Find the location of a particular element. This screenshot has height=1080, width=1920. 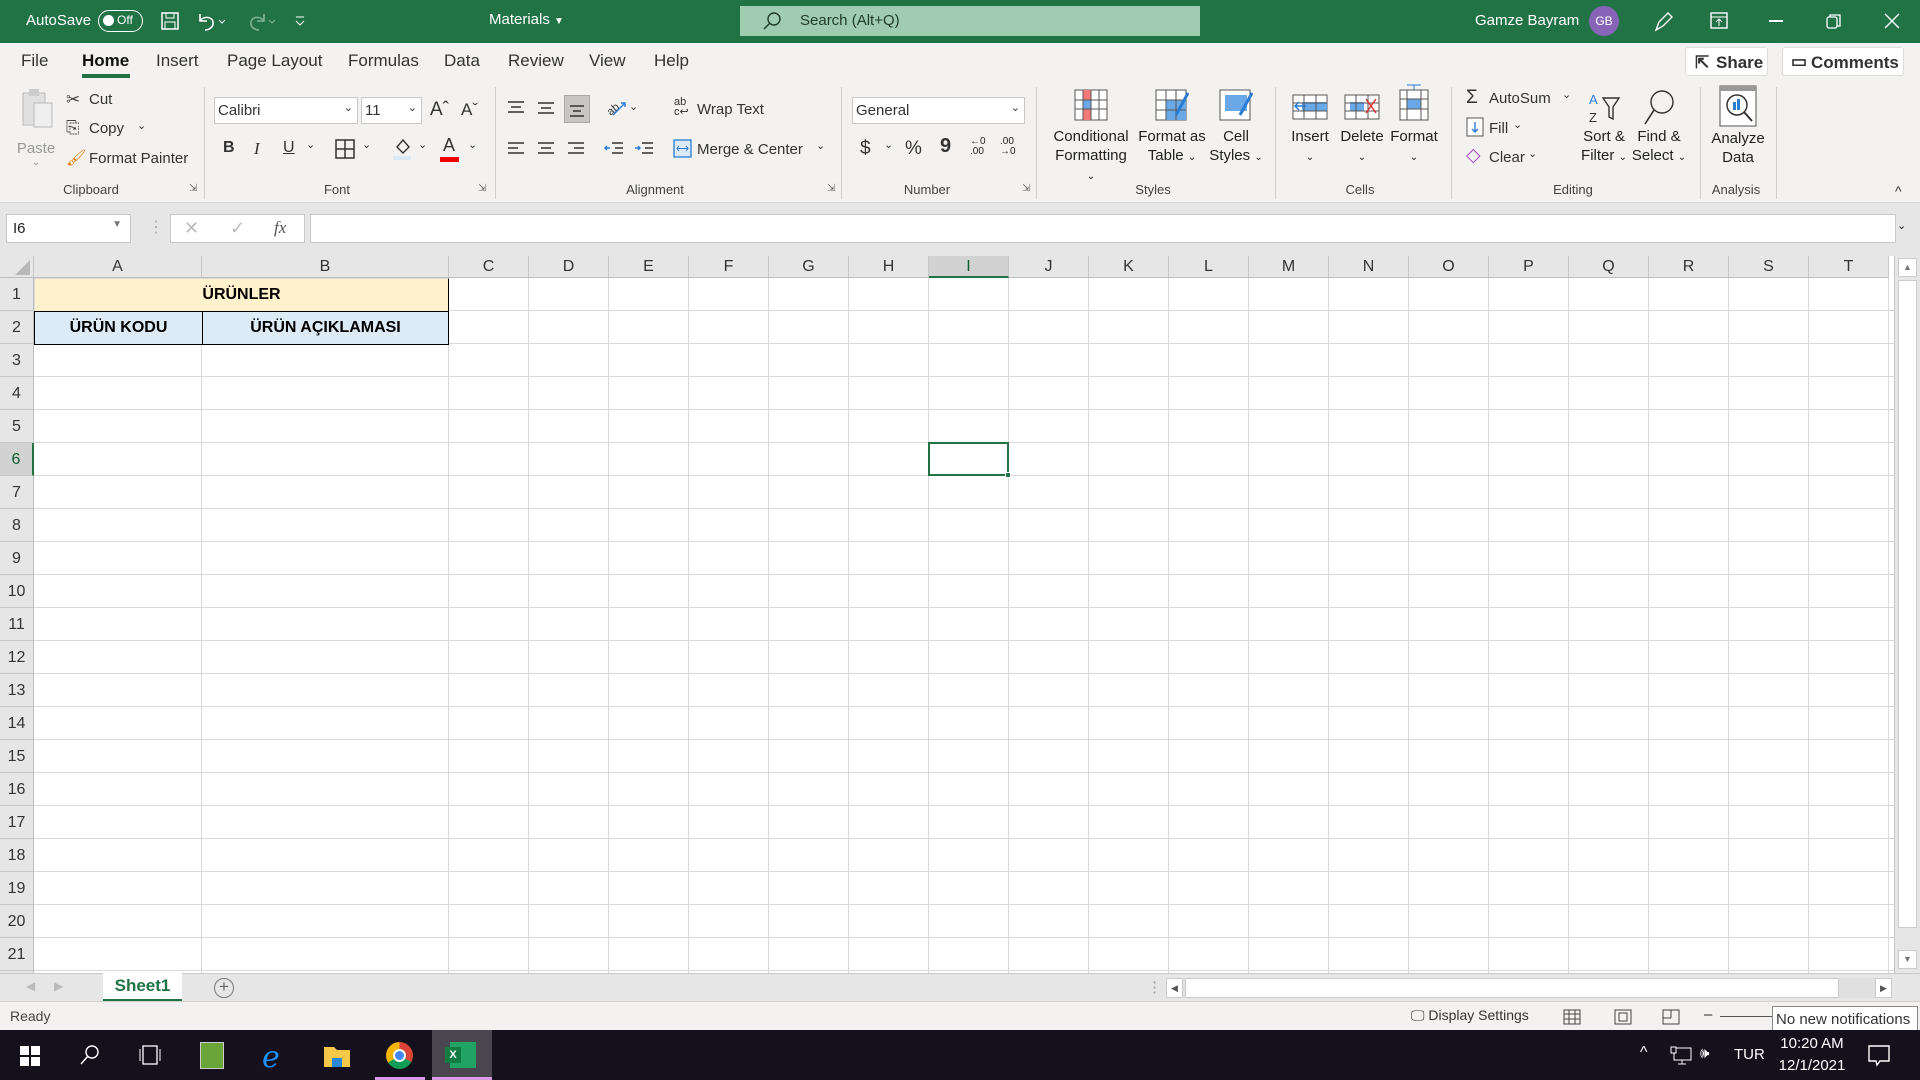

decrease-indent-icon is located at coordinates (614, 149).